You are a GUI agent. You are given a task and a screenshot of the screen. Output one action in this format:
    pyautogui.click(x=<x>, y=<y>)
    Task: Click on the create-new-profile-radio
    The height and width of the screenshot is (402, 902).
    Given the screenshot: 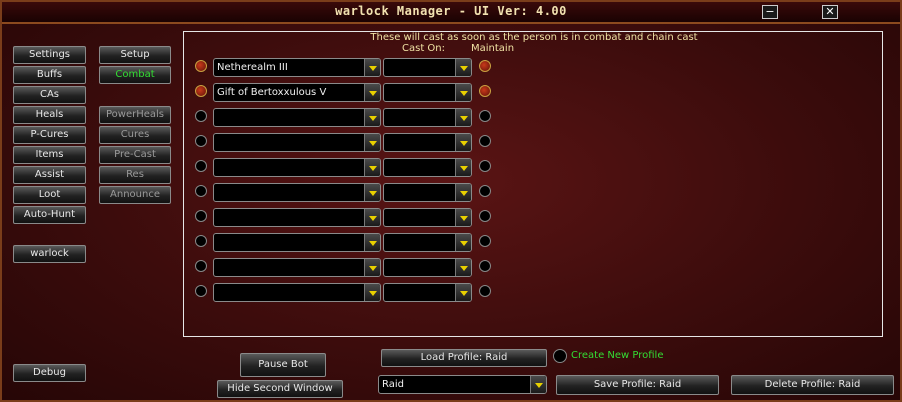 What is the action you would take?
    pyautogui.click(x=560, y=356)
    